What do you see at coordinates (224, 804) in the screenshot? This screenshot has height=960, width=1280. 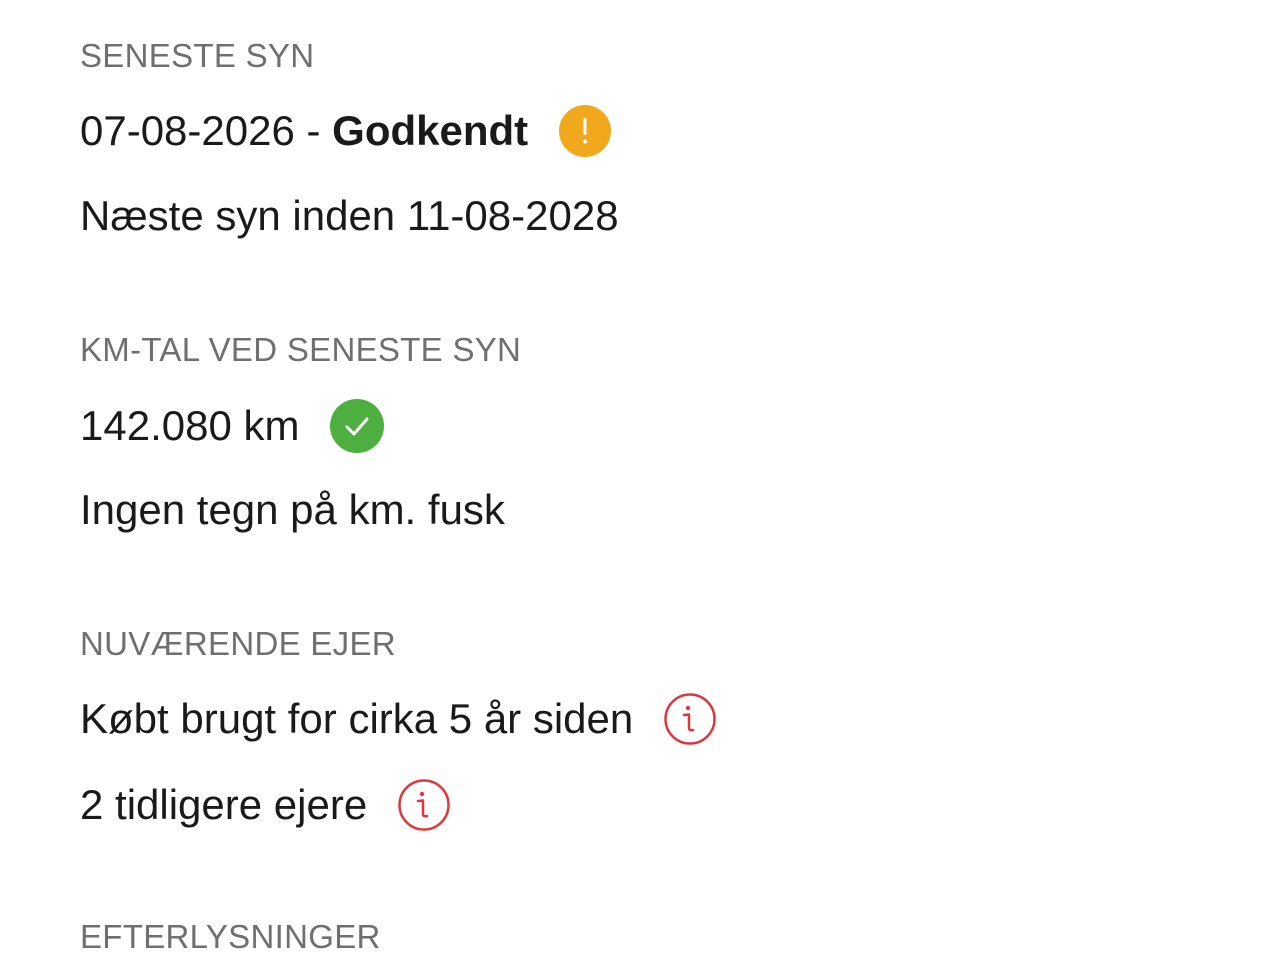 I see `owner-previous-text: 2 tidligere ejere` at bounding box center [224, 804].